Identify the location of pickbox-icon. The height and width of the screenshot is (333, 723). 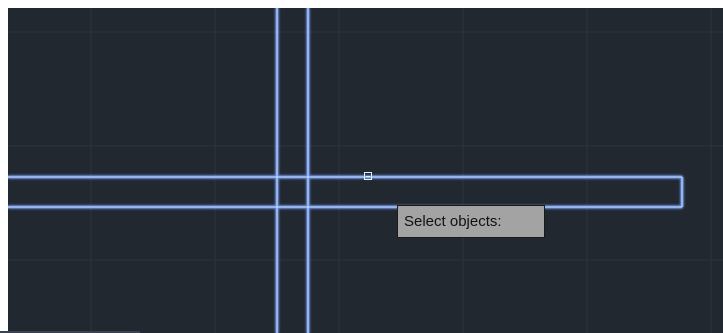
(368, 176).